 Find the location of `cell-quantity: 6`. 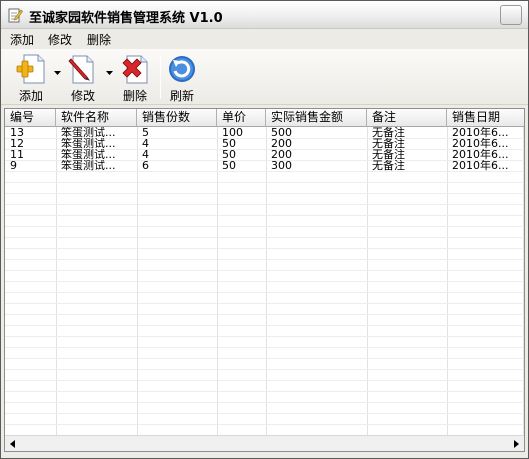

cell-quantity: 6 is located at coordinates (145, 166).